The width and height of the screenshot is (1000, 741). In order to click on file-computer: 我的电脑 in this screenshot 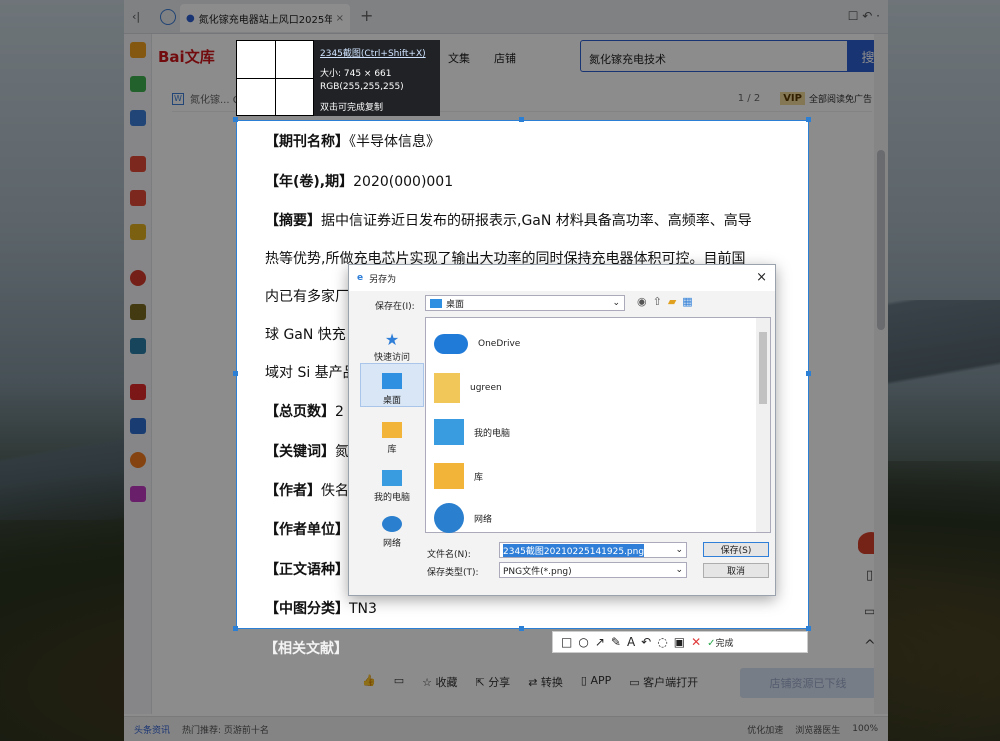, I will do `click(472, 432)`.